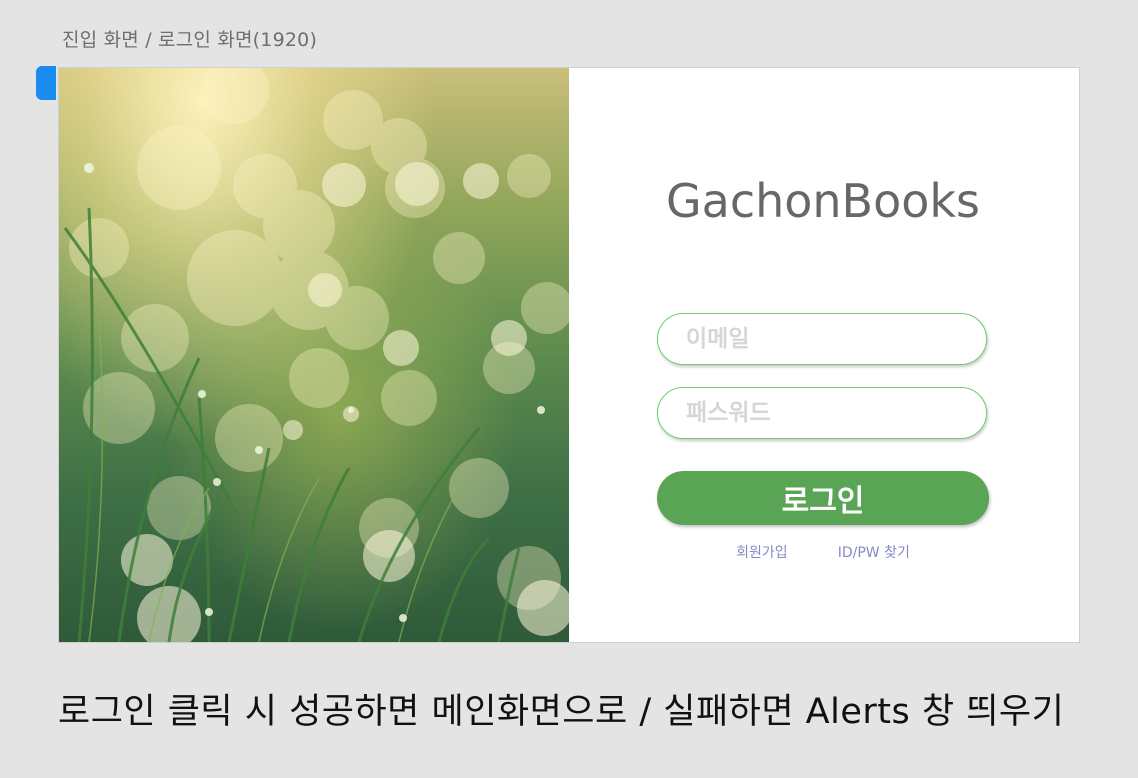 The height and width of the screenshot is (778, 1138). I want to click on email-field, so click(822, 339).